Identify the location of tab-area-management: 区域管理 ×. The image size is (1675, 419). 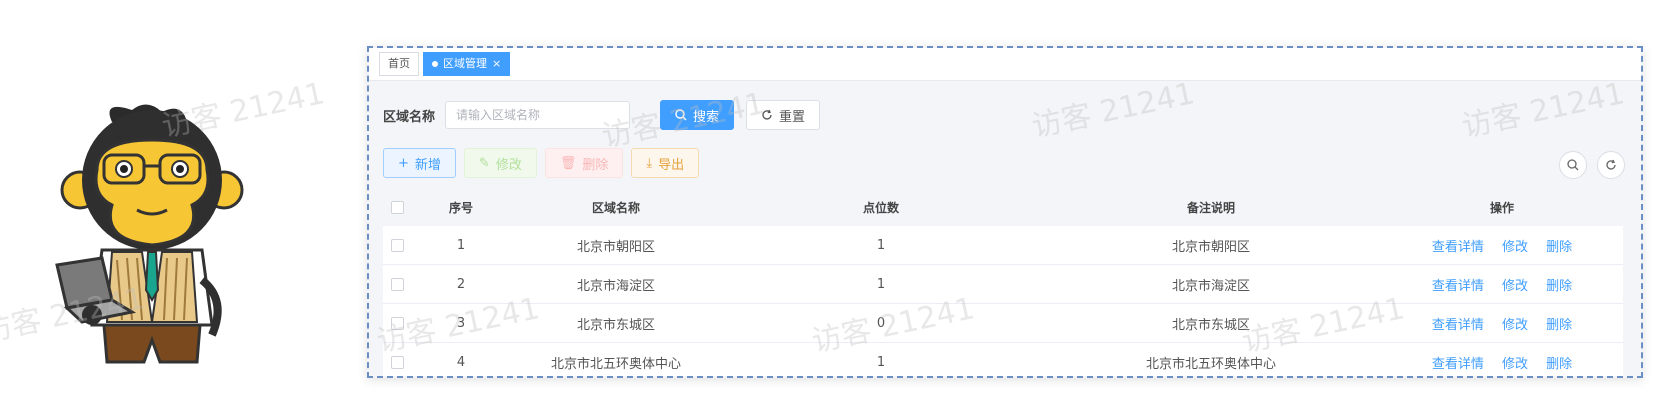
(467, 64).